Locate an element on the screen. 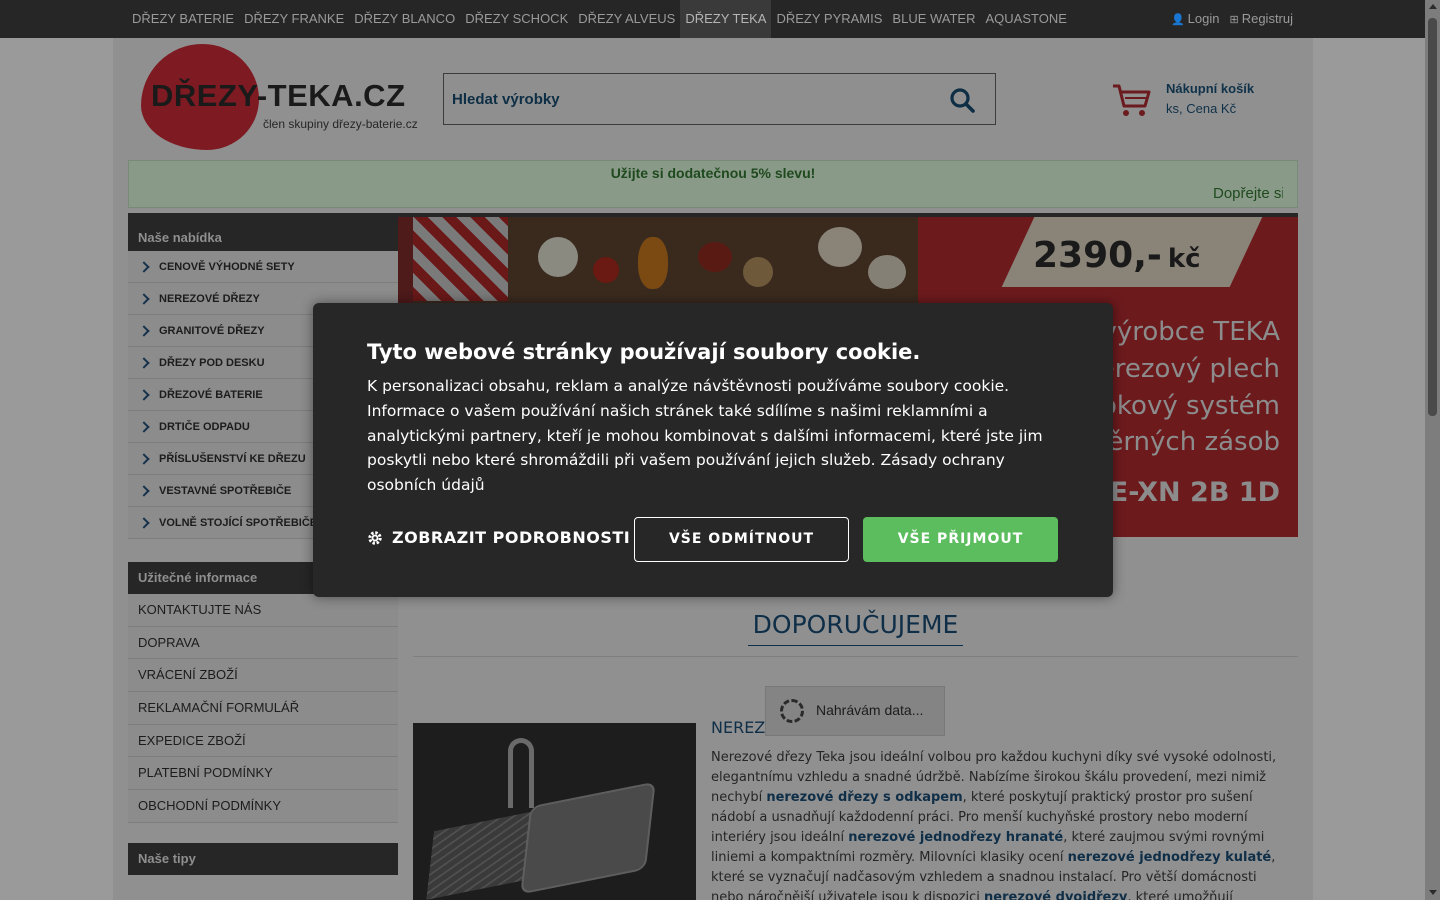 The width and height of the screenshot is (1440, 900). gear-icon is located at coordinates (375, 537).